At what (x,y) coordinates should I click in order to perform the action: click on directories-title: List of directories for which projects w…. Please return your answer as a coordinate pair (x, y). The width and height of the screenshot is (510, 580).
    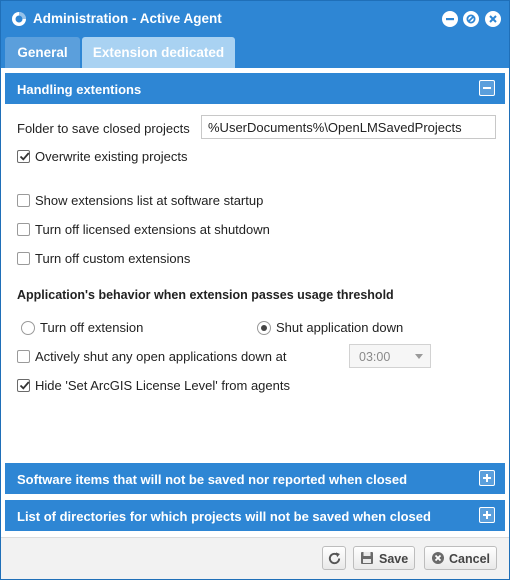
    Looking at the image, I should click on (224, 516).